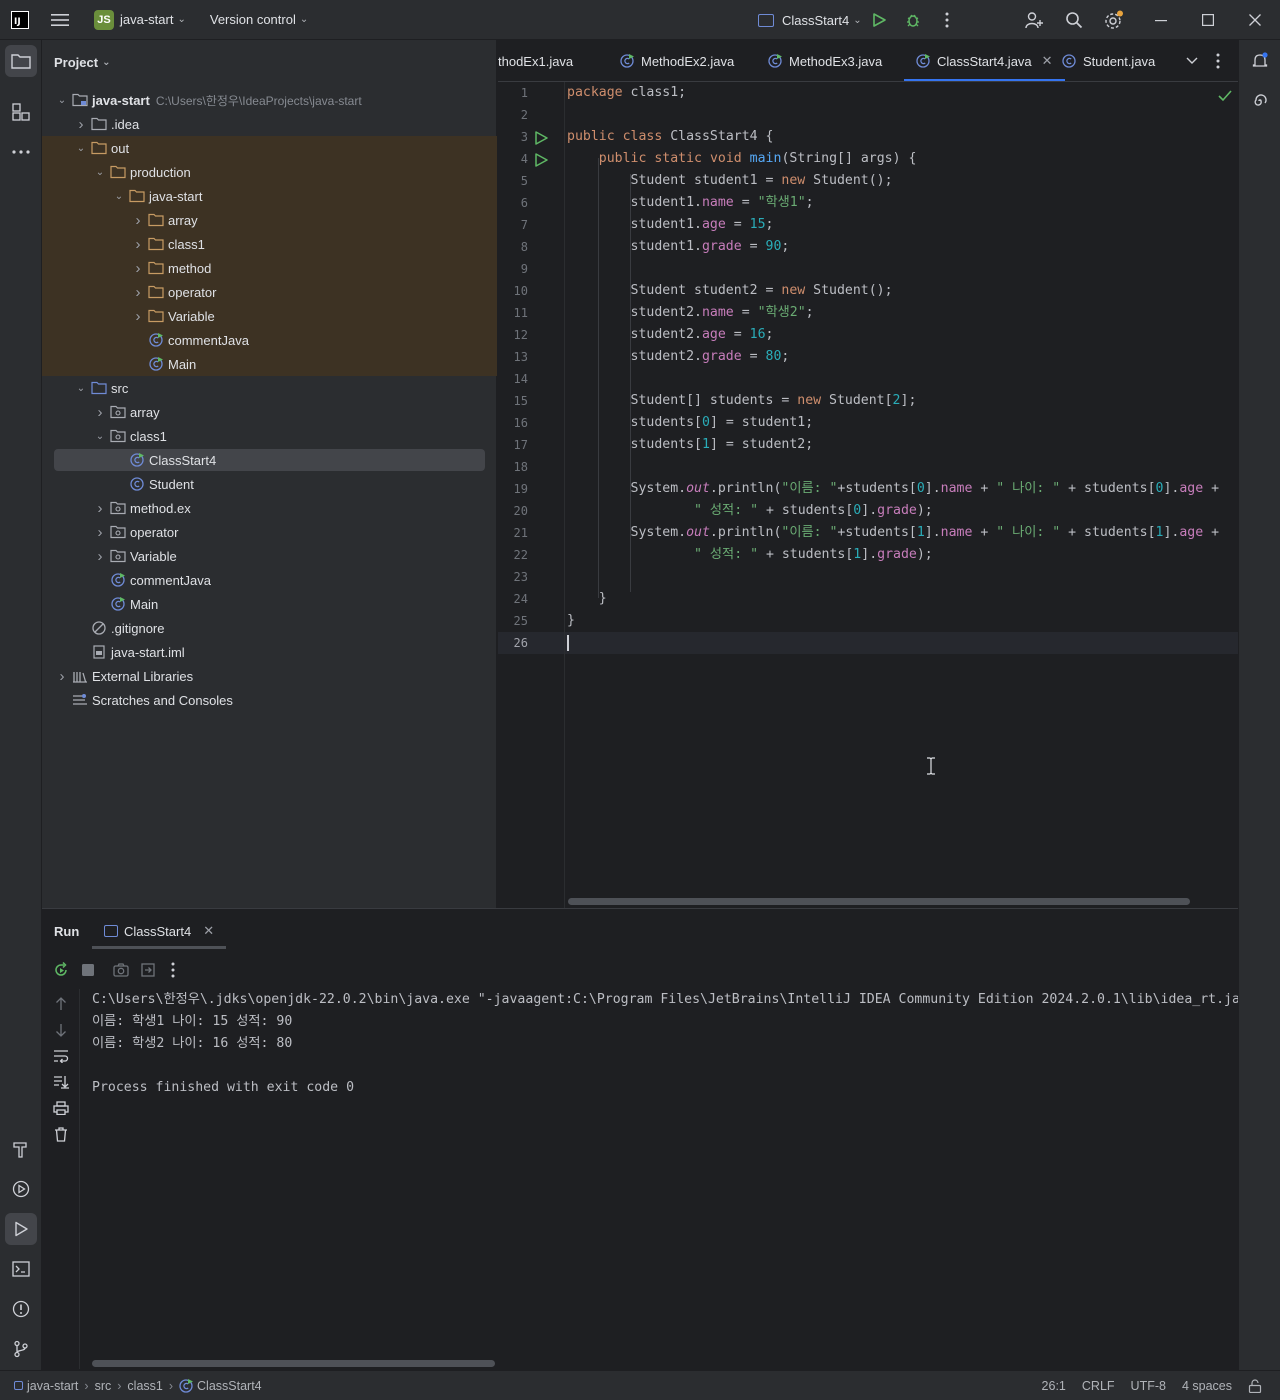 Image resolution: width=1280 pixels, height=1400 pixels. Describe the element at coordinates (21, 1269) in the screenshot. I see `terminal-tool-button` at that location.